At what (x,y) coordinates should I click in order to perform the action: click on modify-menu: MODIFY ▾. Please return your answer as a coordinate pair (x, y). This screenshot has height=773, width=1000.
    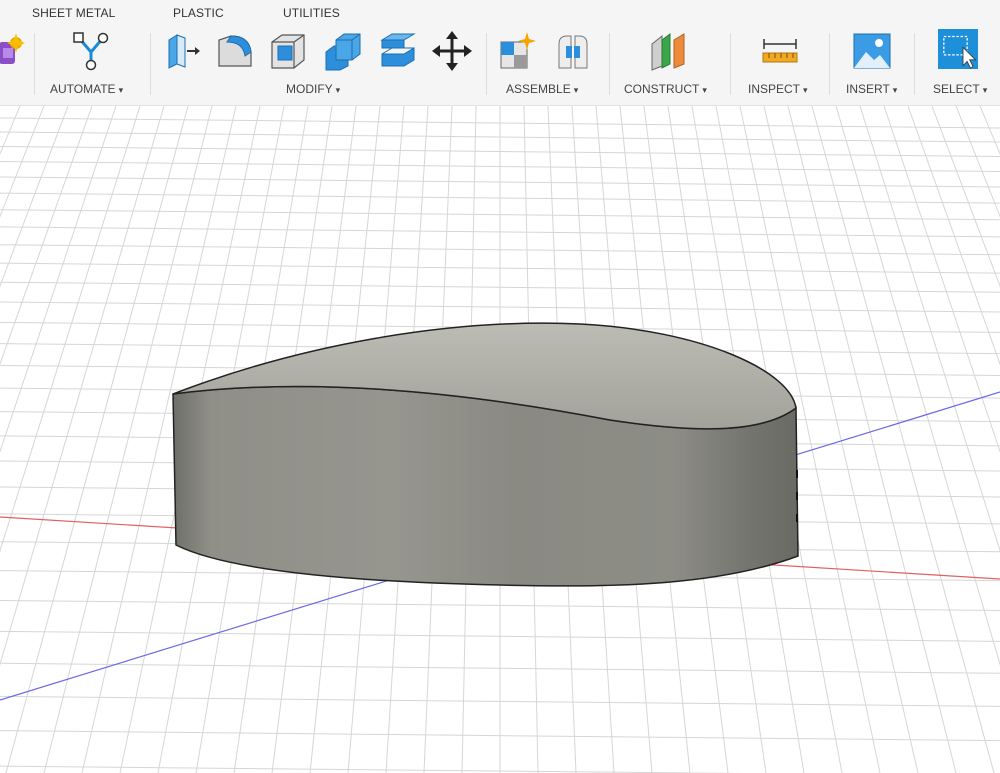
    Looking at the image, I should click on (313, 89).